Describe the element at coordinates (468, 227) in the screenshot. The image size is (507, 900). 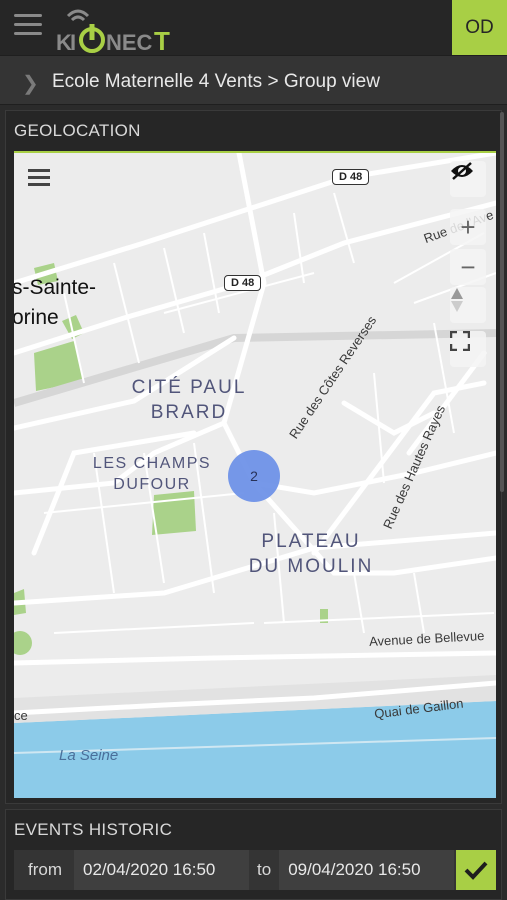
I see `zoom-in-icon: +` at that location.